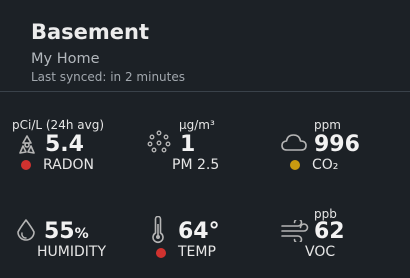  What do you see at coordinates (295, 232) in the screenshot?
I see `wind-icon` at bounding box center [295, 232].